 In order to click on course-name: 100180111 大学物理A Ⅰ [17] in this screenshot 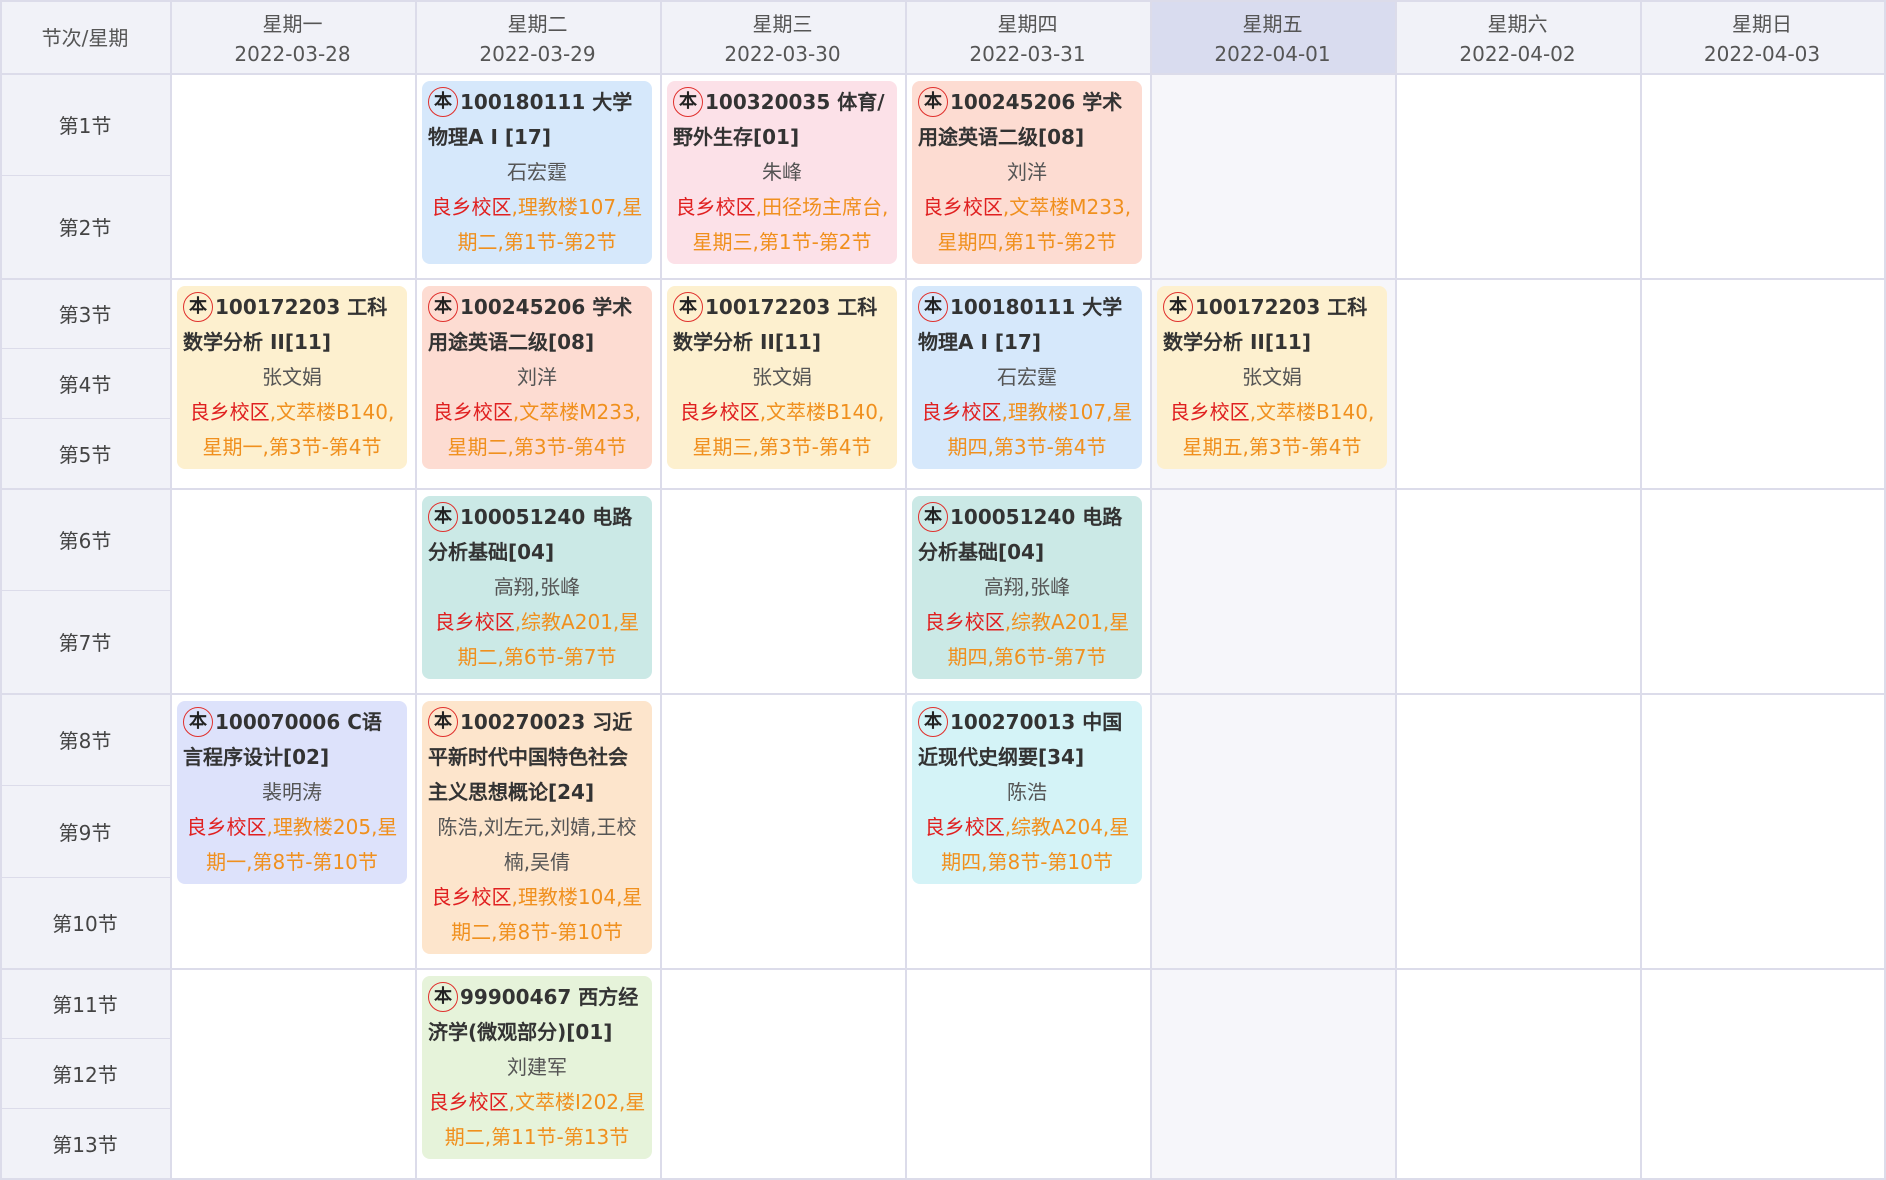, I will do `click(530, 119)`.